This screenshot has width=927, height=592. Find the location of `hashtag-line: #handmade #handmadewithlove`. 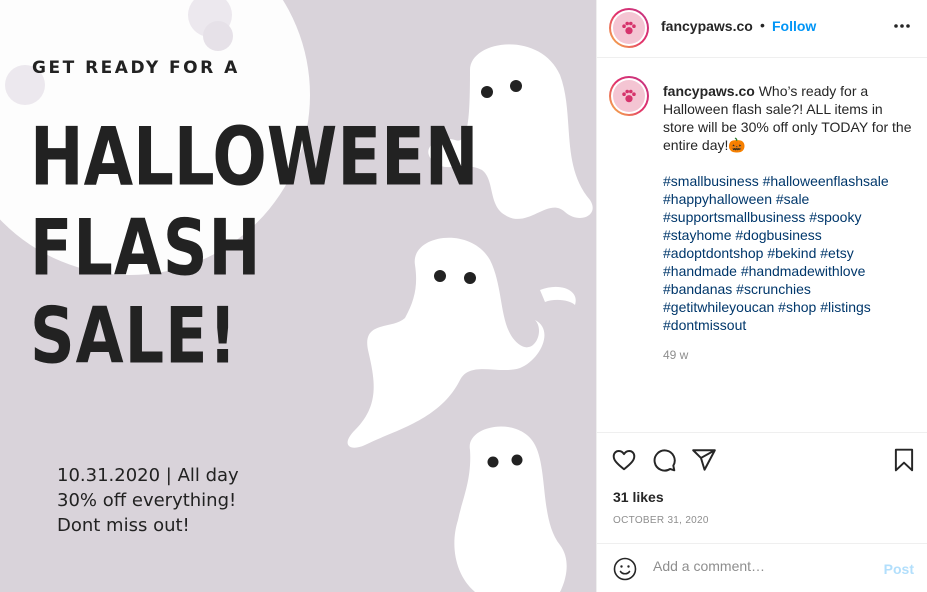

hashtag-line: #handmade #handmadewithlove is located at coordinates (788, 271).